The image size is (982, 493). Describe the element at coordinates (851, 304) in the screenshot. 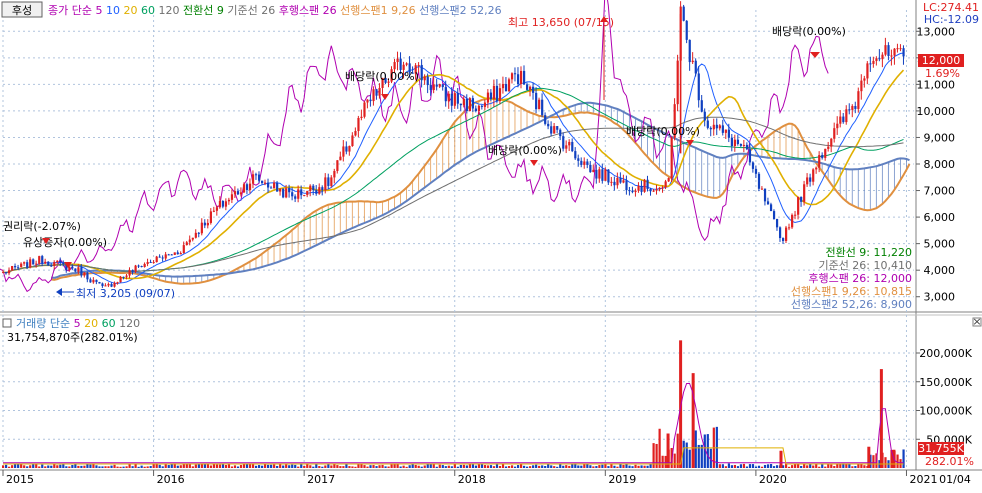

I see `info-span2: 선행스팬2 52,26: 8,900` at that location.